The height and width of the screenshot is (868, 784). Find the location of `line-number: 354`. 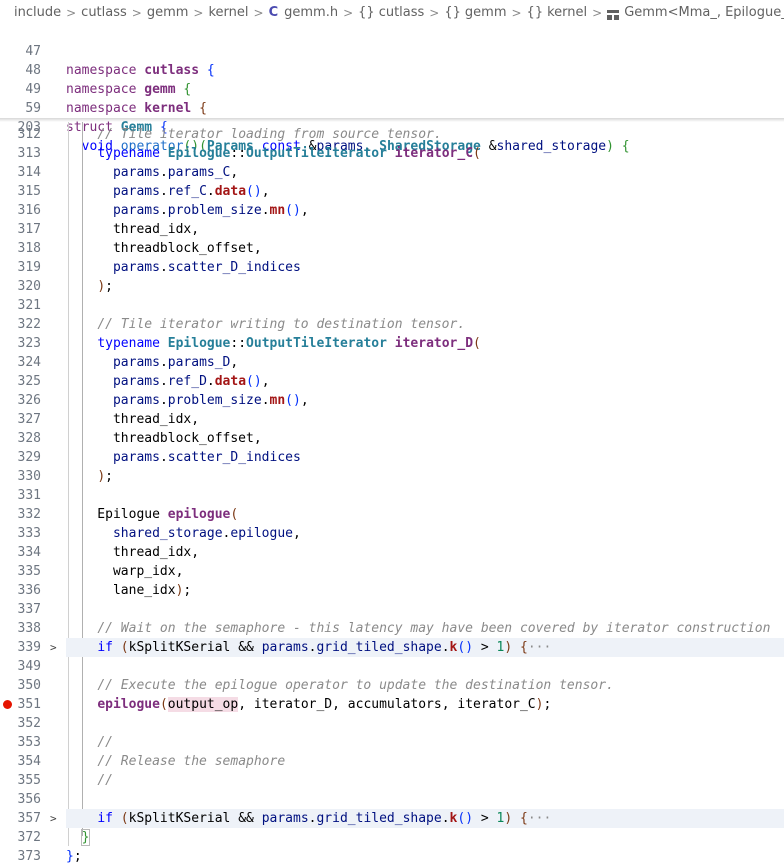

line-number: 354 is located at coordinates (29, 761).